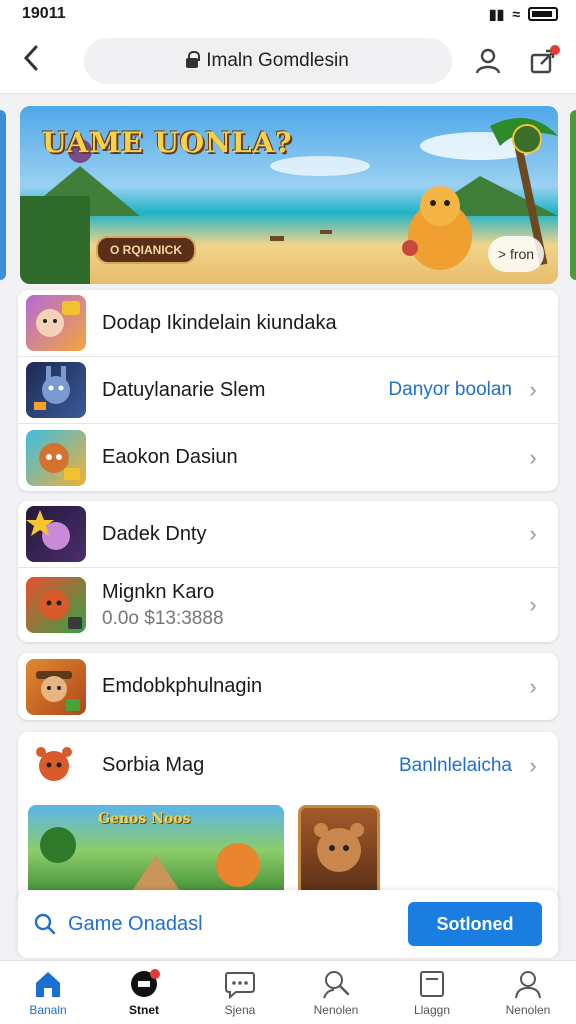 This screenshot has width=576, height=1024. What do you see at coordinates (144, 983) in the screenshot?
I see `badge-icon` at bounding box center [144, 983].